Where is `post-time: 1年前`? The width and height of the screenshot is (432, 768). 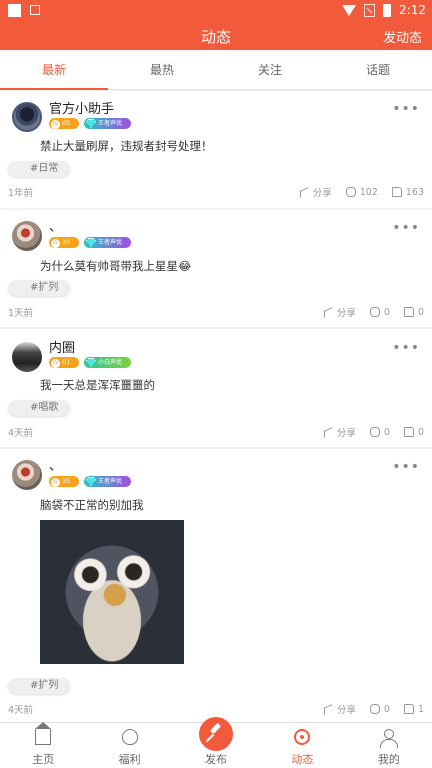 post-time: 1年前 is located at coordinates (21, 193).